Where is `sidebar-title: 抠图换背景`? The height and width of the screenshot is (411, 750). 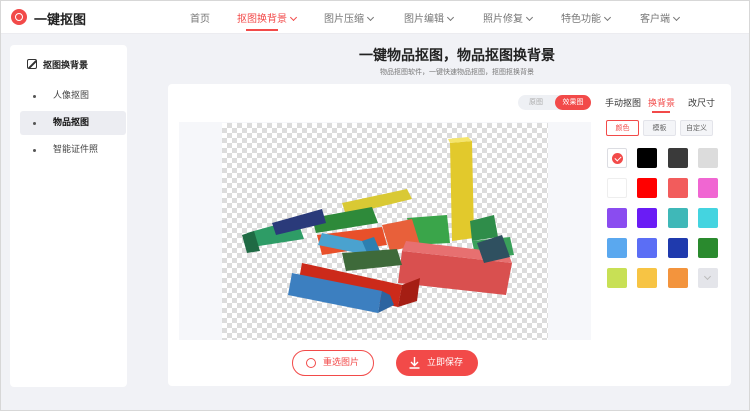
sidebar-title: 抠图换背景 is located at coordinates (57, 64).